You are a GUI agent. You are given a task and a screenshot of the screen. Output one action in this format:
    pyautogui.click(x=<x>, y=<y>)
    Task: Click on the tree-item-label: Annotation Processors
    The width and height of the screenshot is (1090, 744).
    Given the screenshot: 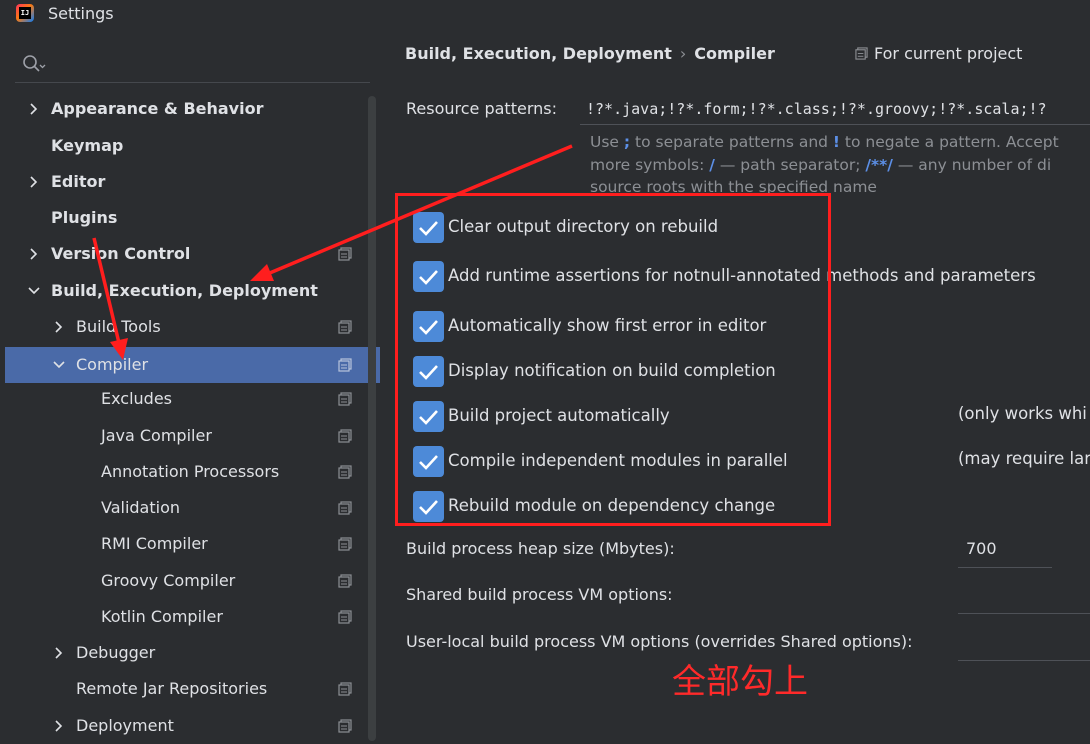 What is the action you would take?
    pyautogui.click(x=190, y=471)
    